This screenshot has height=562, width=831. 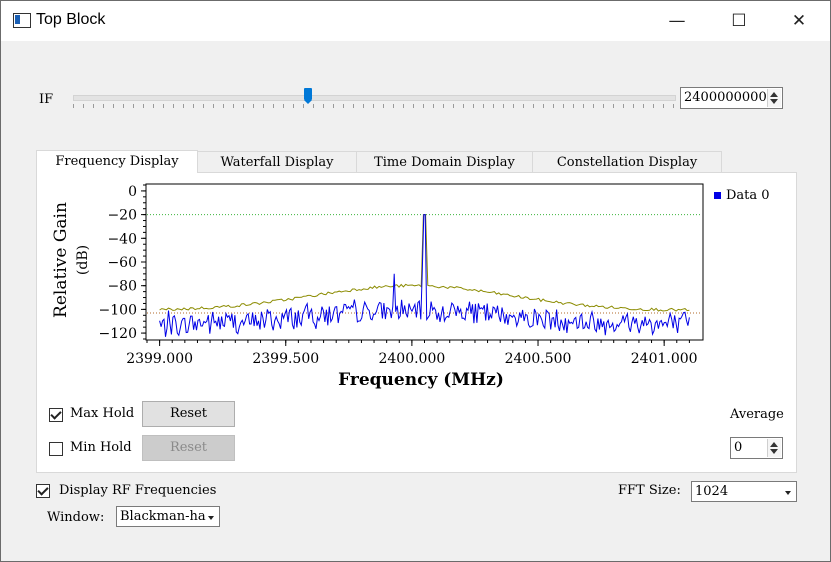 What do you see at coordinates (188, 414) in the screenshot?
I see `max-hold-reset-button: Reset` at bounding box center [188, 414].